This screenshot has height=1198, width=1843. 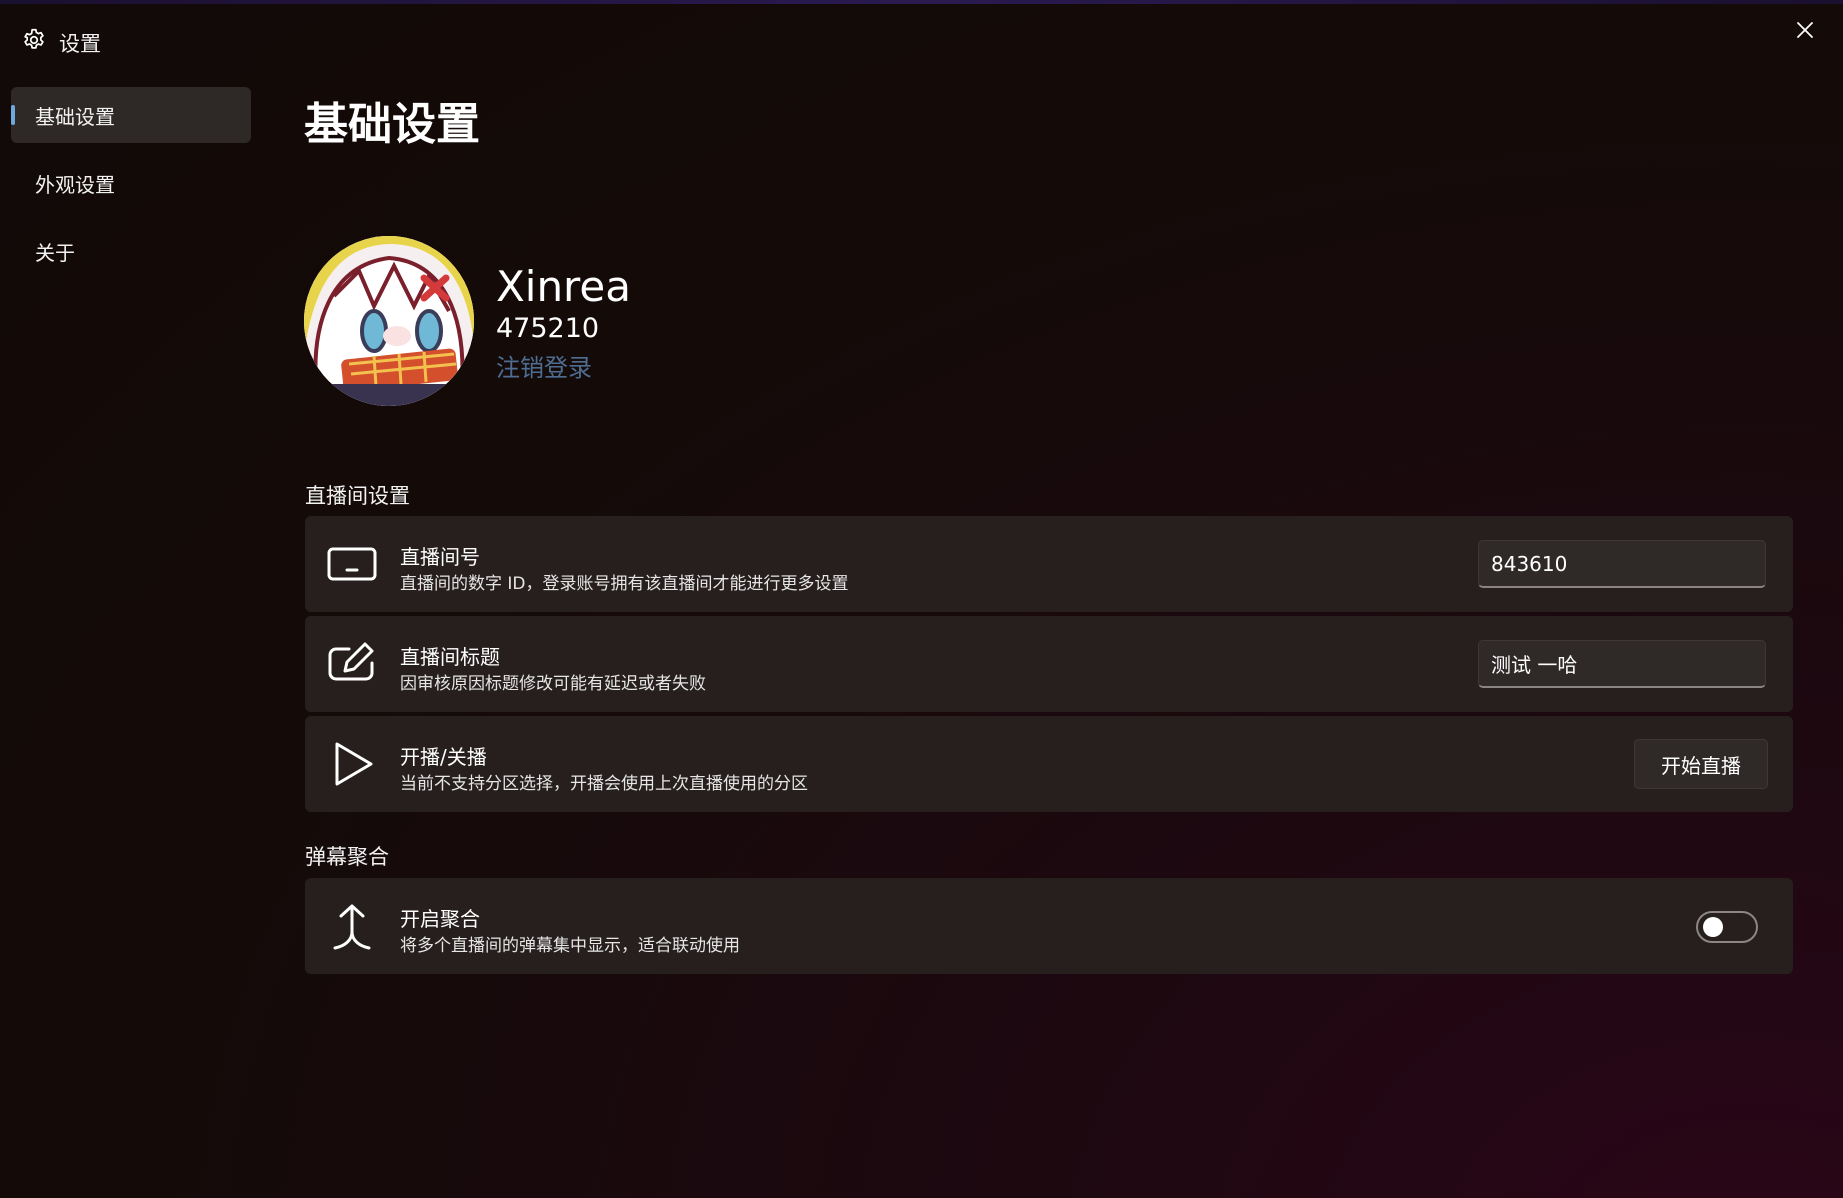 I want to click on close-icon, so click(x=1805, y=30).